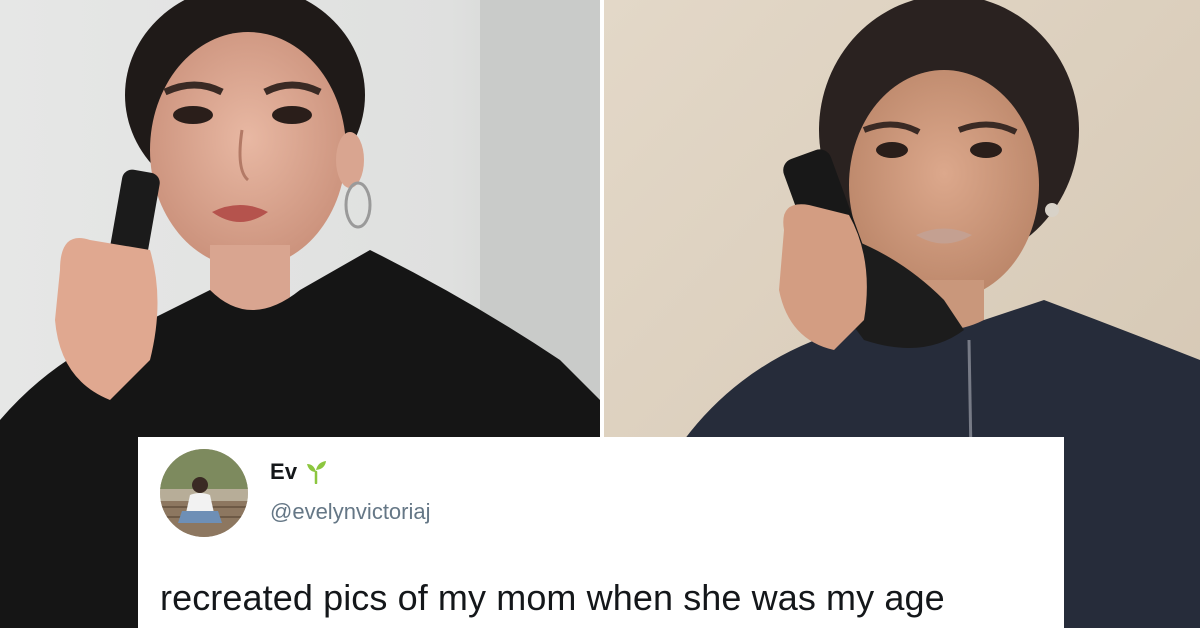 Image resolution: width=1200 pixels, height=628 pixels. I want to click on sprout-icon, so click(316, 472).